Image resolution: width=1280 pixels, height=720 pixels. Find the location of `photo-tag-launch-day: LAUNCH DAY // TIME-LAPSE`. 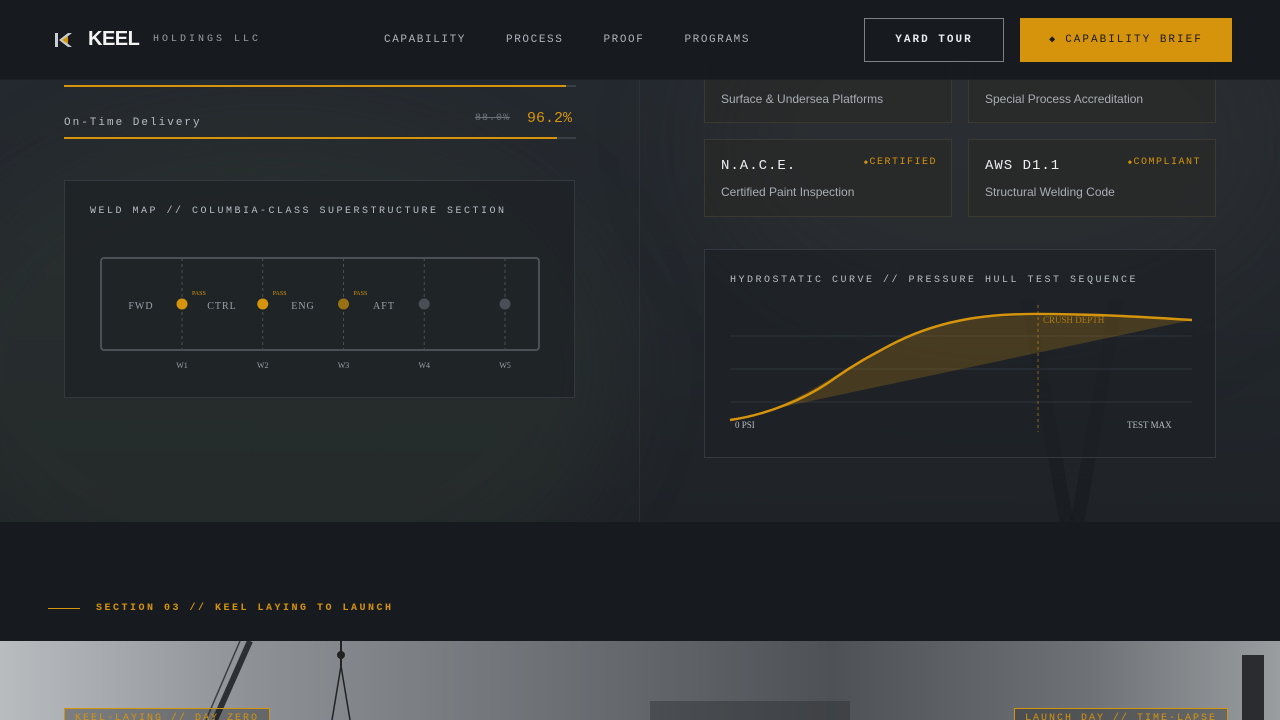

photo-tag-launch-day: LAUNCH DAY // TIME-LAPSE is located at coordinates (1121, 714).